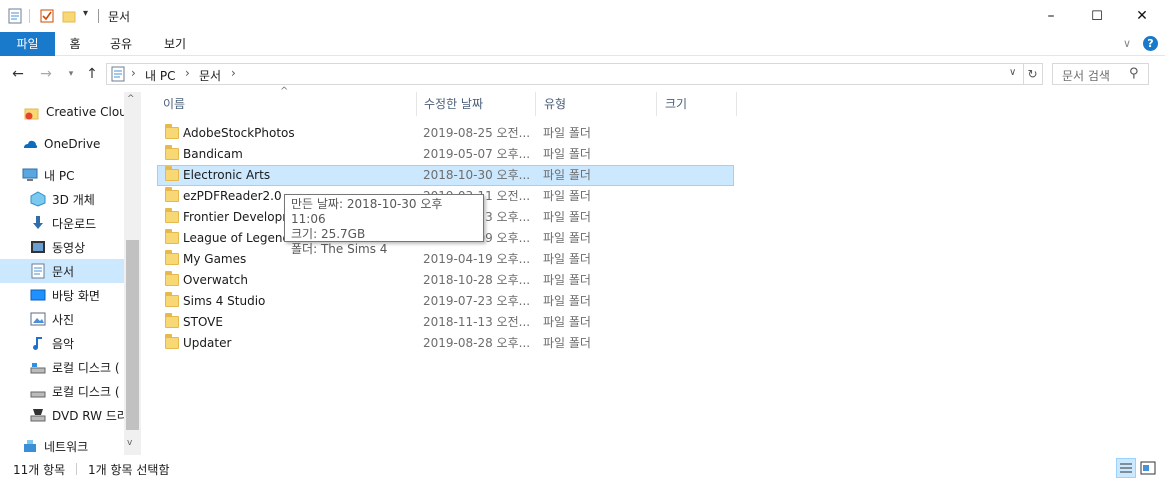  What do you see at coordinates (62, 319) in the screenshot?
I see `sidebar-item-pictures: 사진` at bounding box center [62, 319].